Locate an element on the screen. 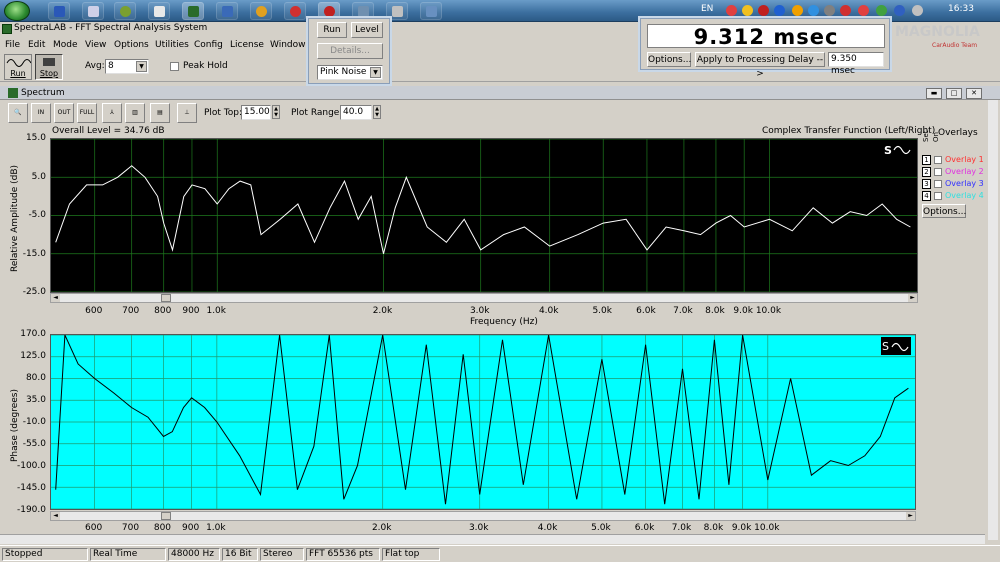 The image size is (1000, 562). language-indicator: EN is located at coordinates (707, 9).